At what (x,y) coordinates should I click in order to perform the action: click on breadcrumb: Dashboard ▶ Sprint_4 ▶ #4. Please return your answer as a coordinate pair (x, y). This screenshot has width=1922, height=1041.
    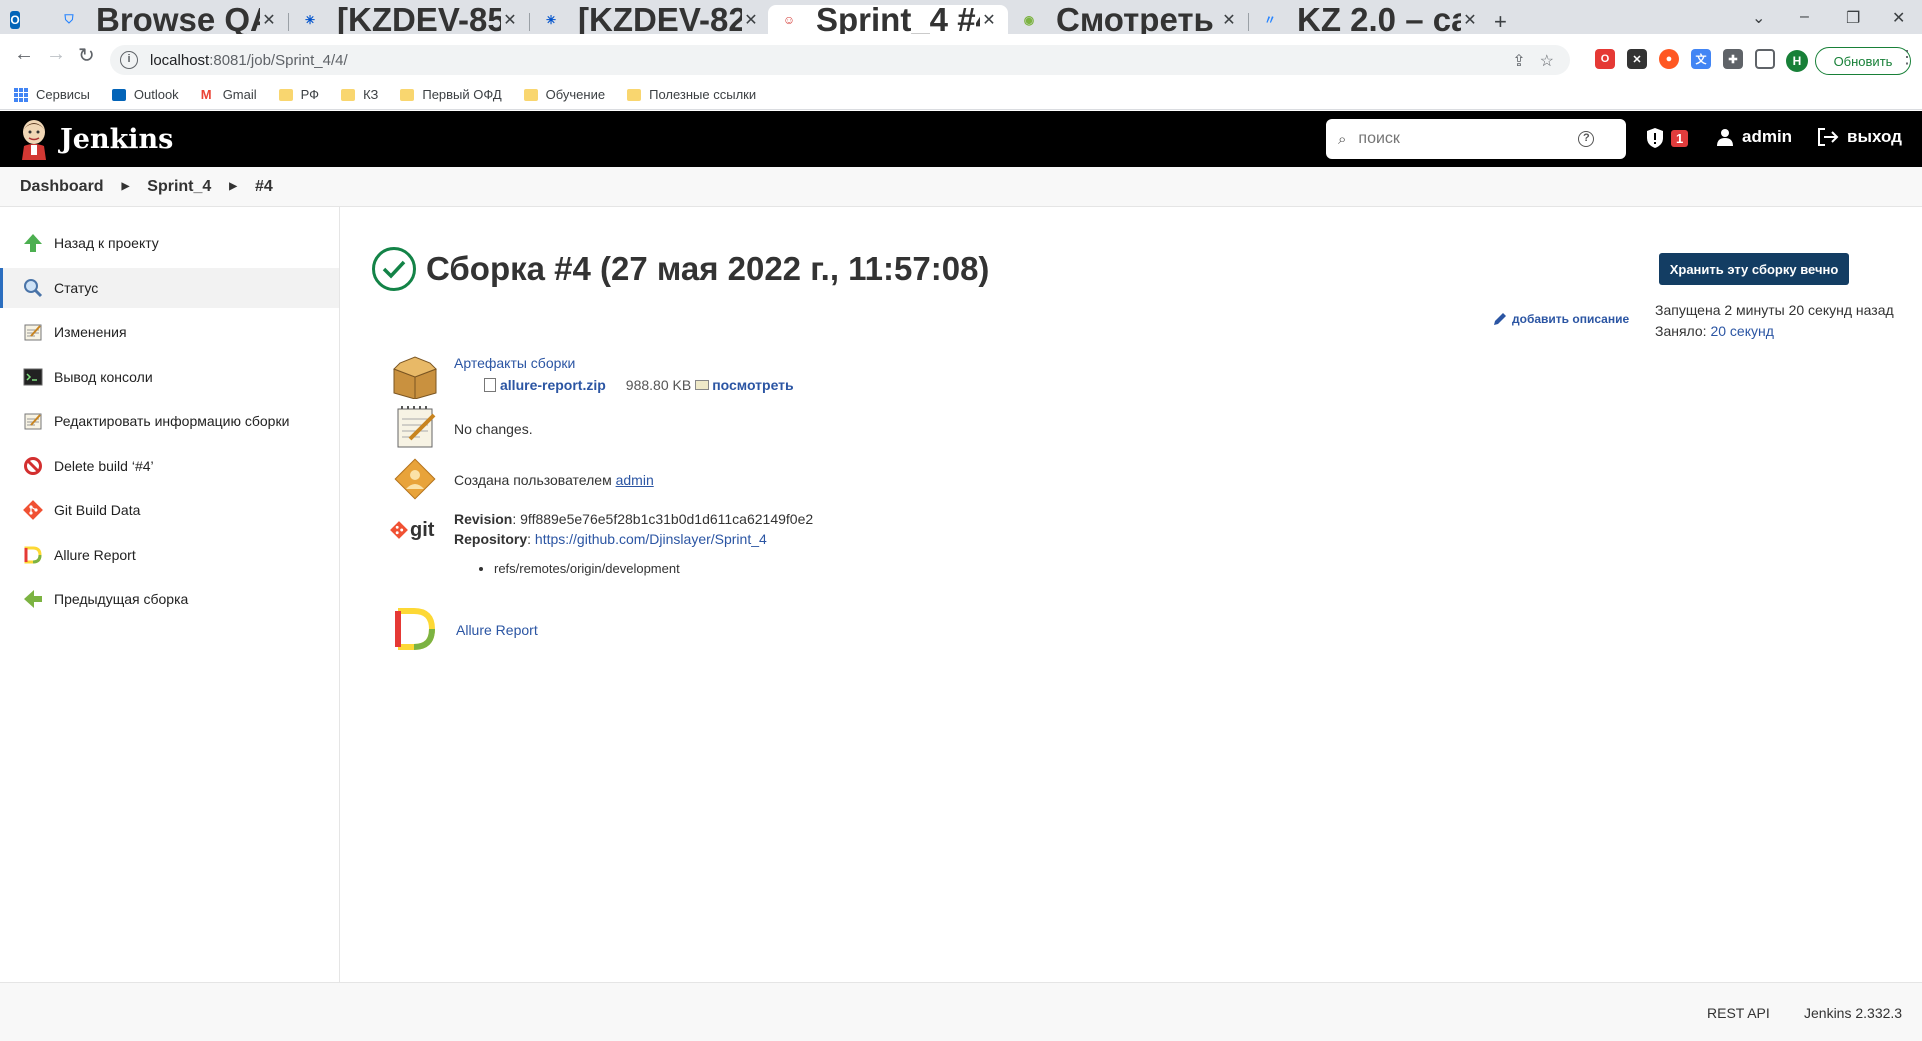
    Looking at the image, I should click on (961, 187).